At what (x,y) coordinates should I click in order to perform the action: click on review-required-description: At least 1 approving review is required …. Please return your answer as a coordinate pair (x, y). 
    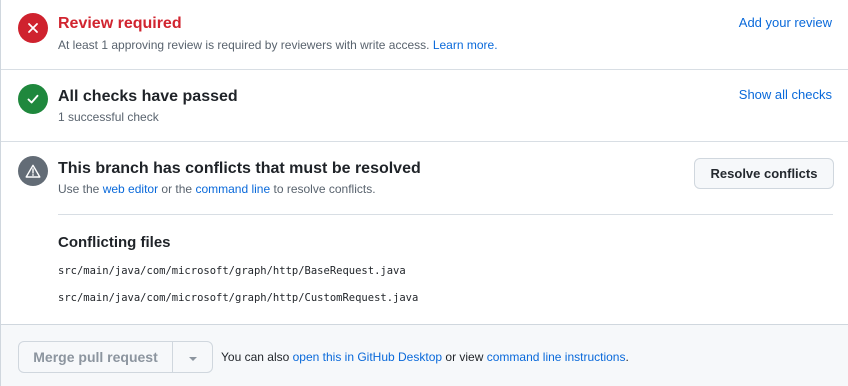
    Looking at the image, I should click on (278, 45).